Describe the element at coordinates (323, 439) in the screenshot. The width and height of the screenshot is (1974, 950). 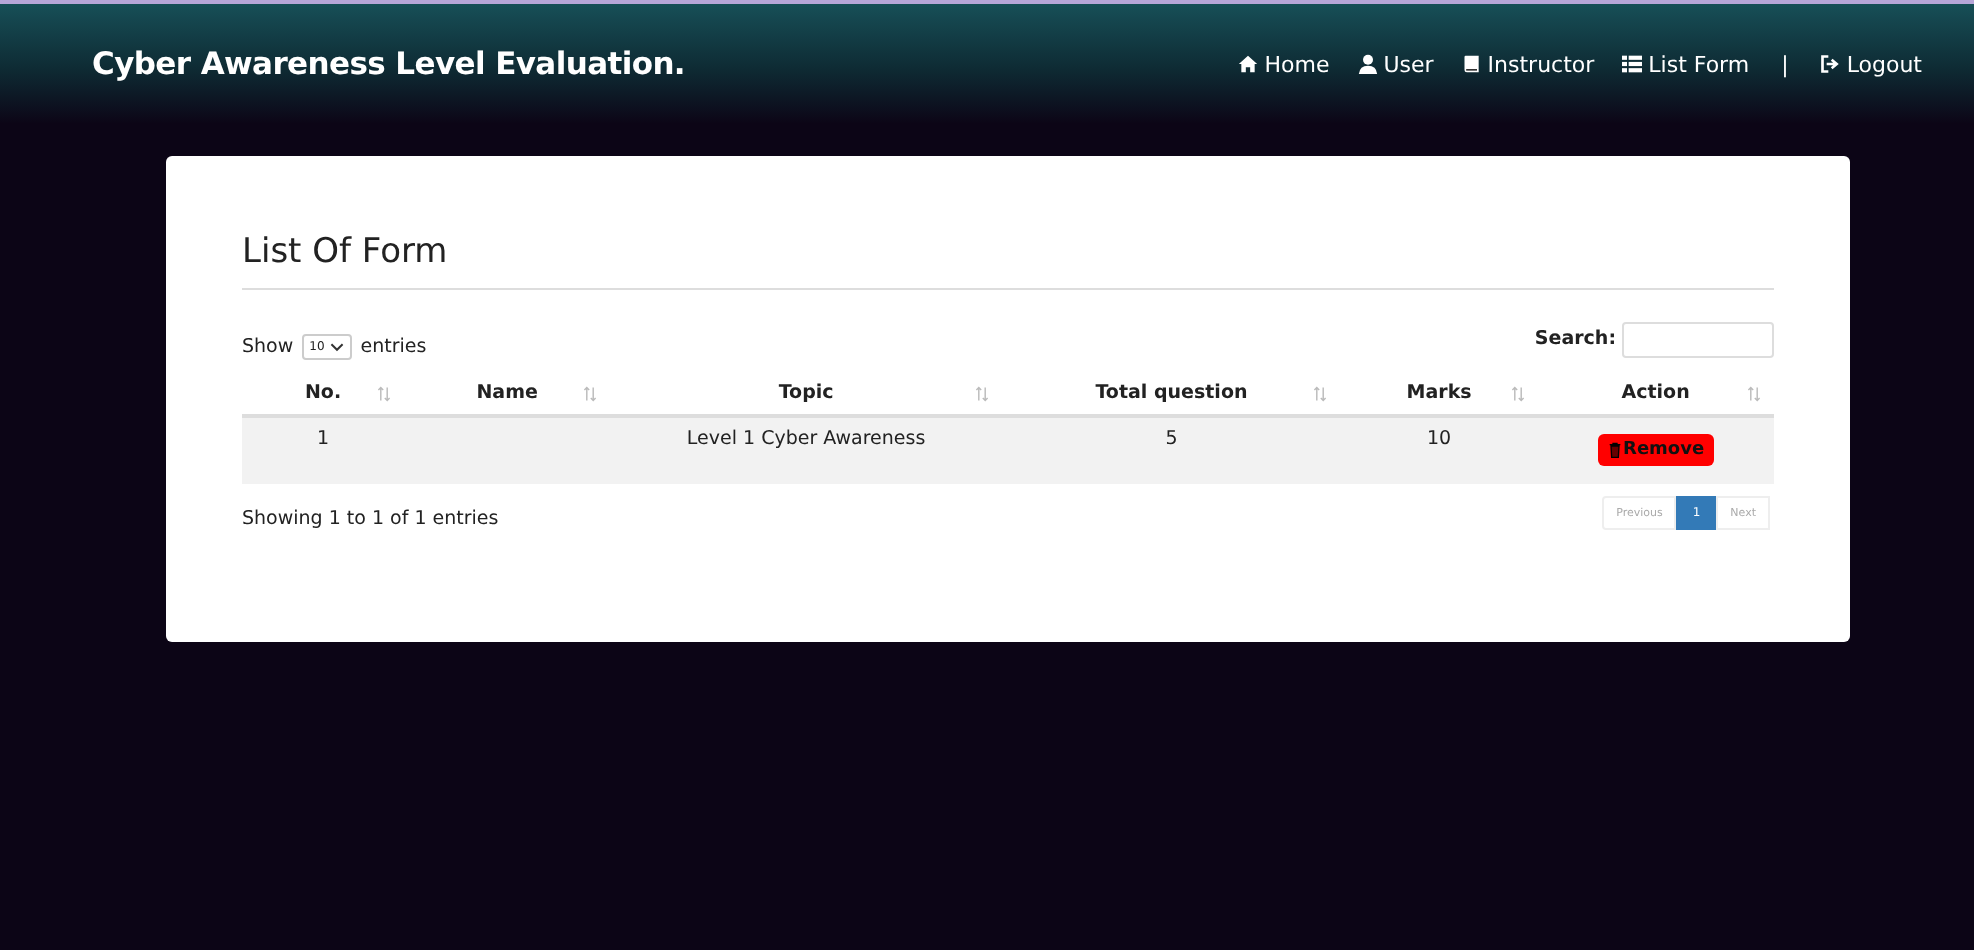
I see `table-cell: 1` at that location.